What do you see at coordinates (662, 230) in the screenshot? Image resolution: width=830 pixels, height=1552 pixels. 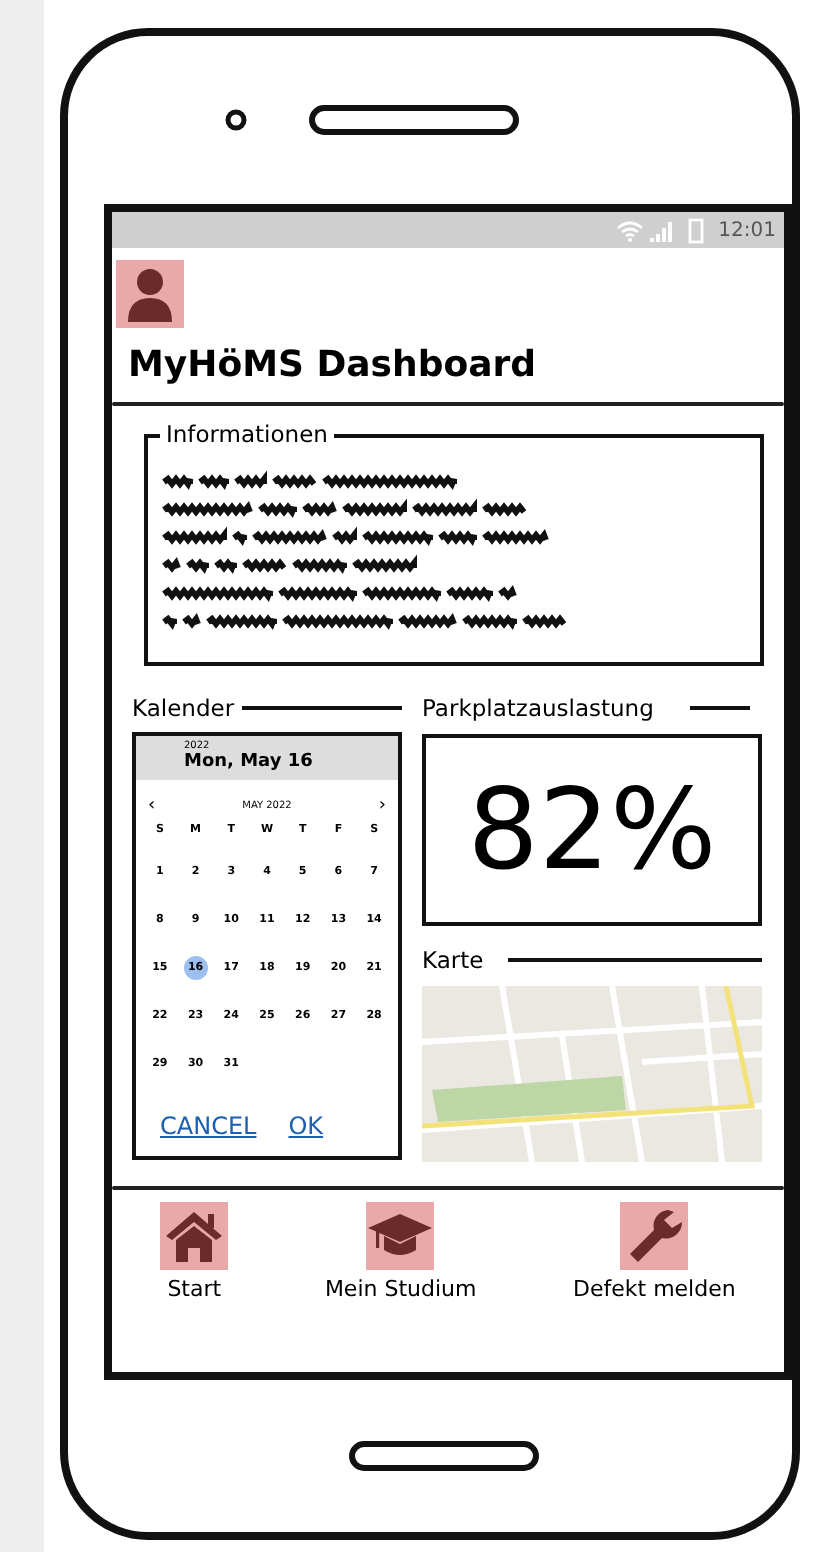 I see `signal-icon` at bounding box center [662, 230].